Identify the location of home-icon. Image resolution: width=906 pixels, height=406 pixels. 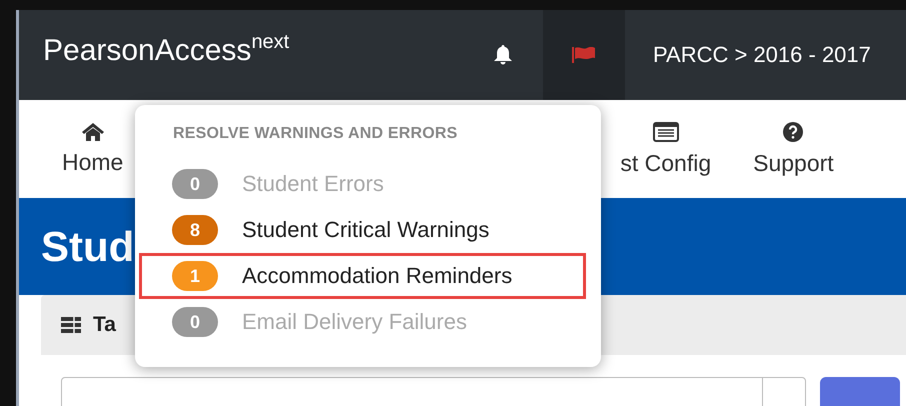
(93, 131).